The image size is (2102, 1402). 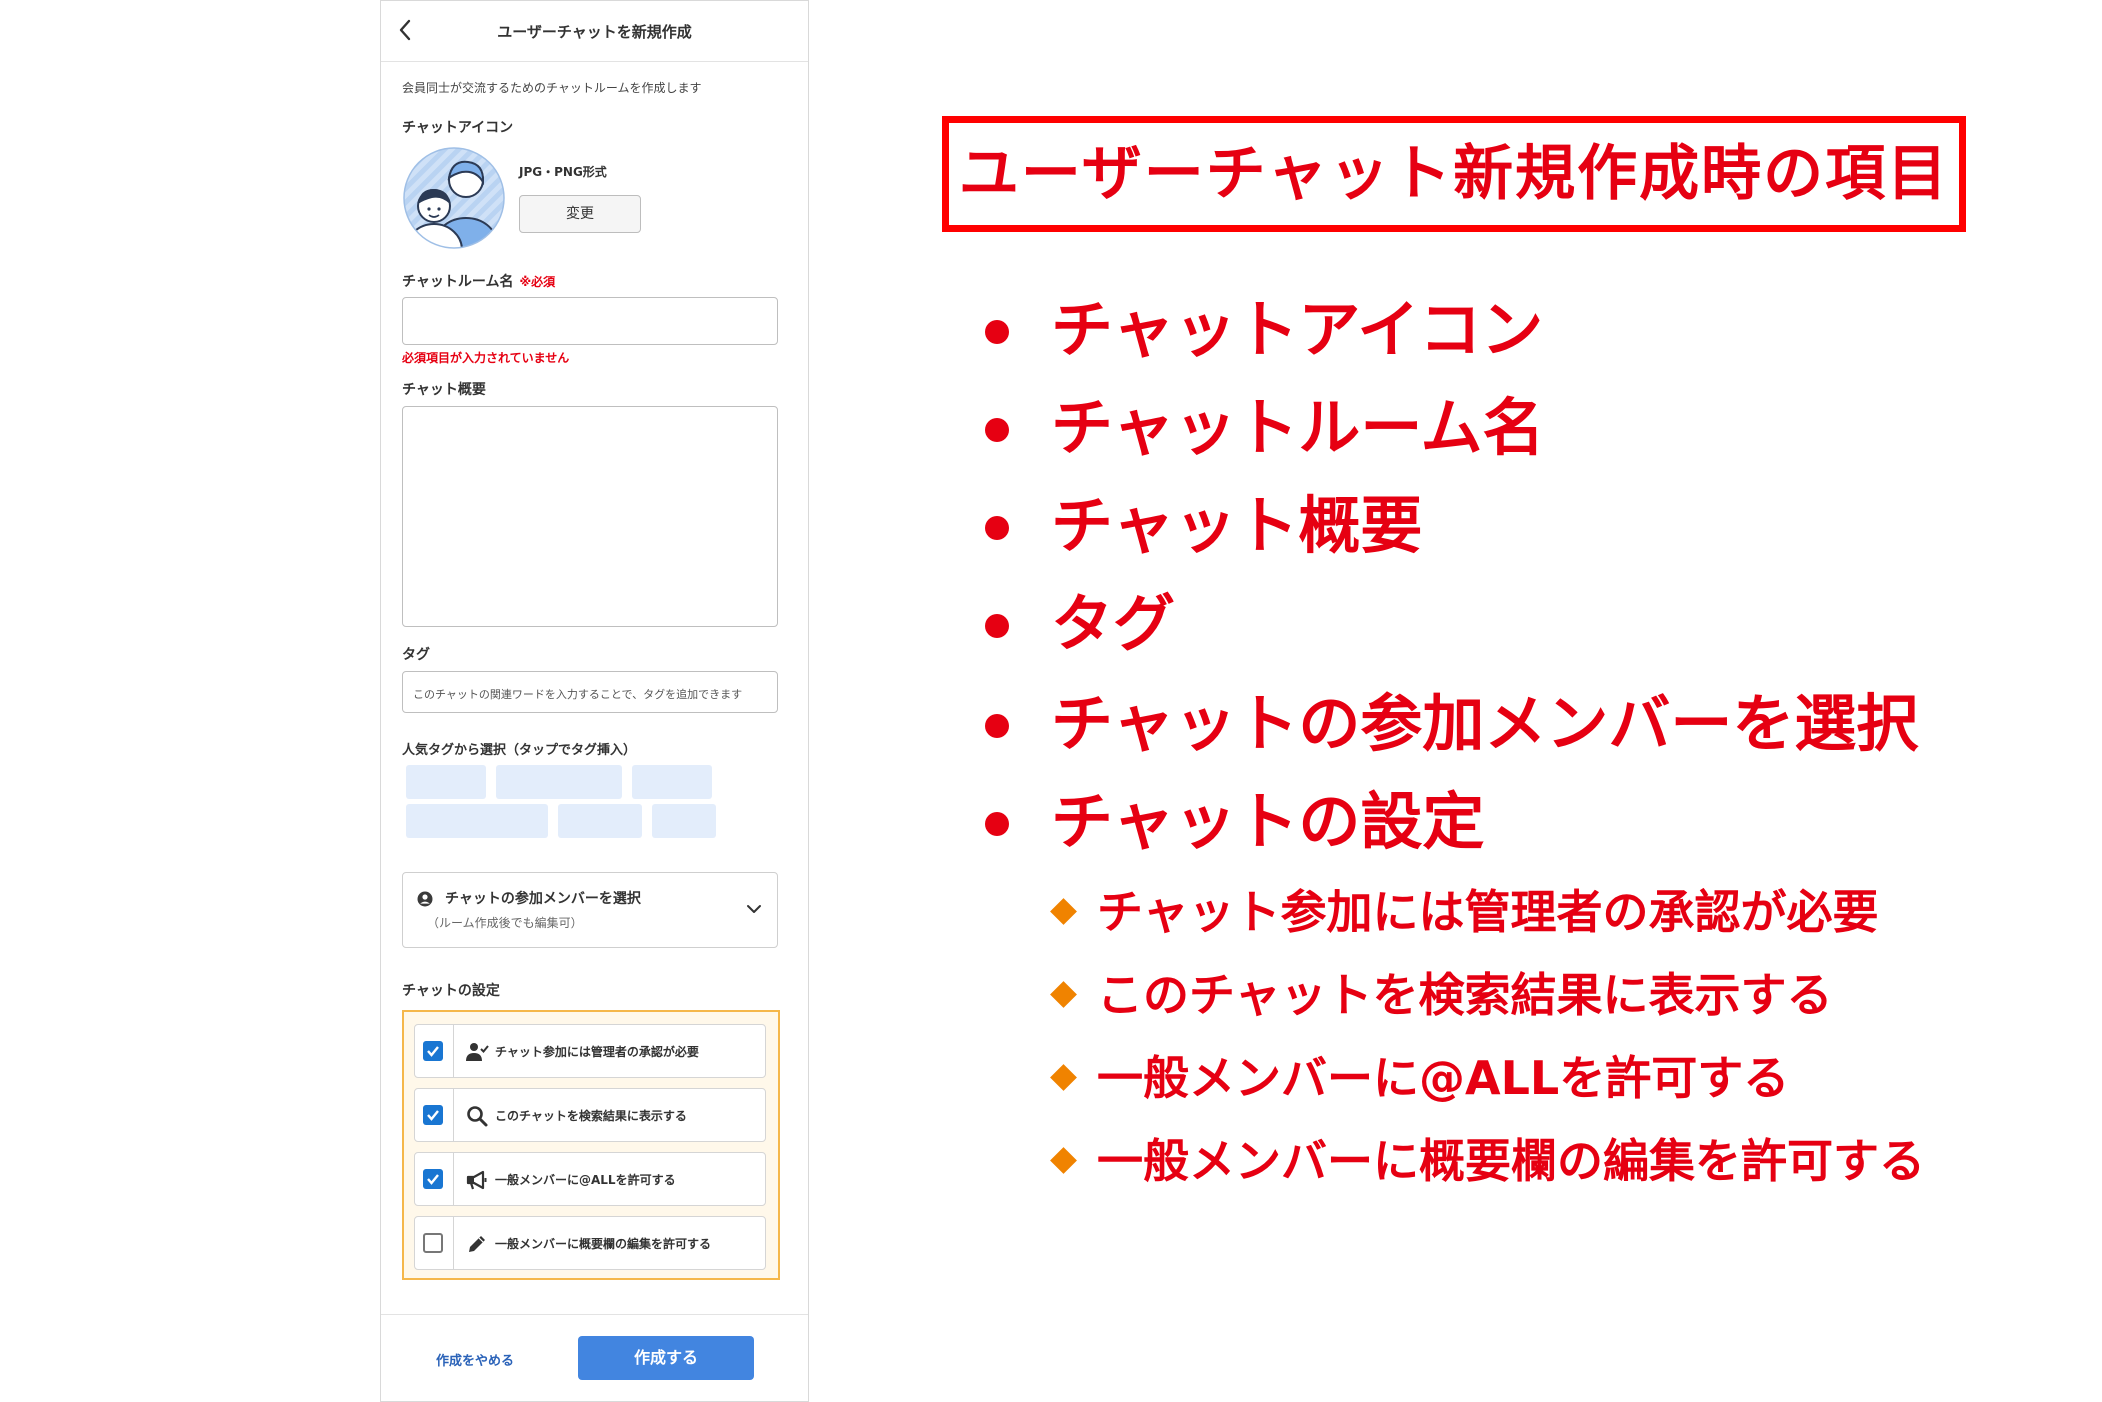 What do you see at coordinates (425, 899) in the screenshot?
I see `account-circle-icon` at bounding box center [425, 899].